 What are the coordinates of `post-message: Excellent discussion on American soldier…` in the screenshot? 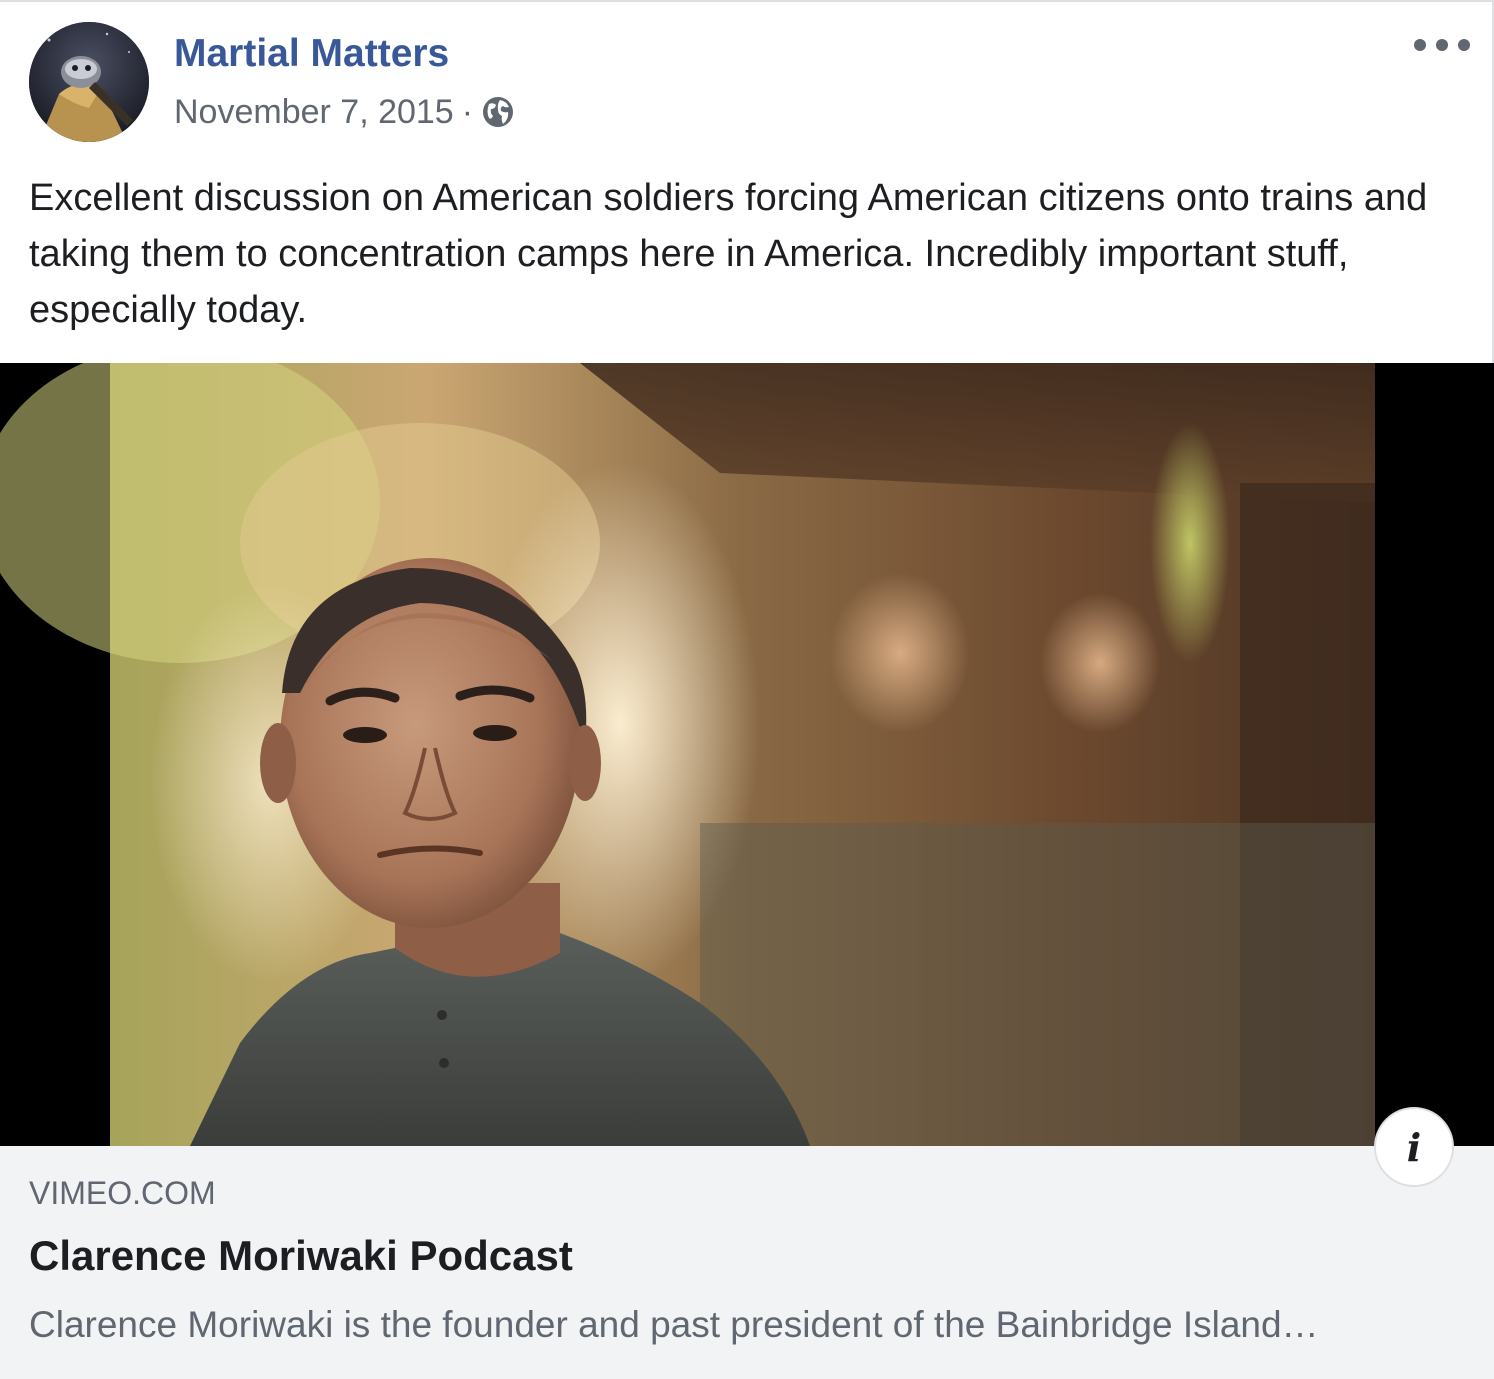 It's located at (728, 254).